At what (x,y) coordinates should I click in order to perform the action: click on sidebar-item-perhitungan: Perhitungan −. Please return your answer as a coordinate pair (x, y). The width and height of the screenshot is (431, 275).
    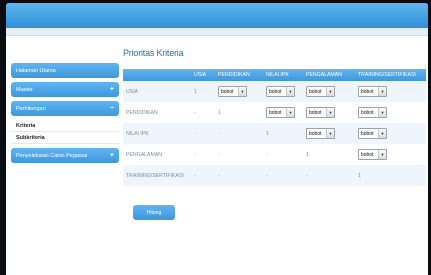
    Looking at the image, I should click on (65, 108).